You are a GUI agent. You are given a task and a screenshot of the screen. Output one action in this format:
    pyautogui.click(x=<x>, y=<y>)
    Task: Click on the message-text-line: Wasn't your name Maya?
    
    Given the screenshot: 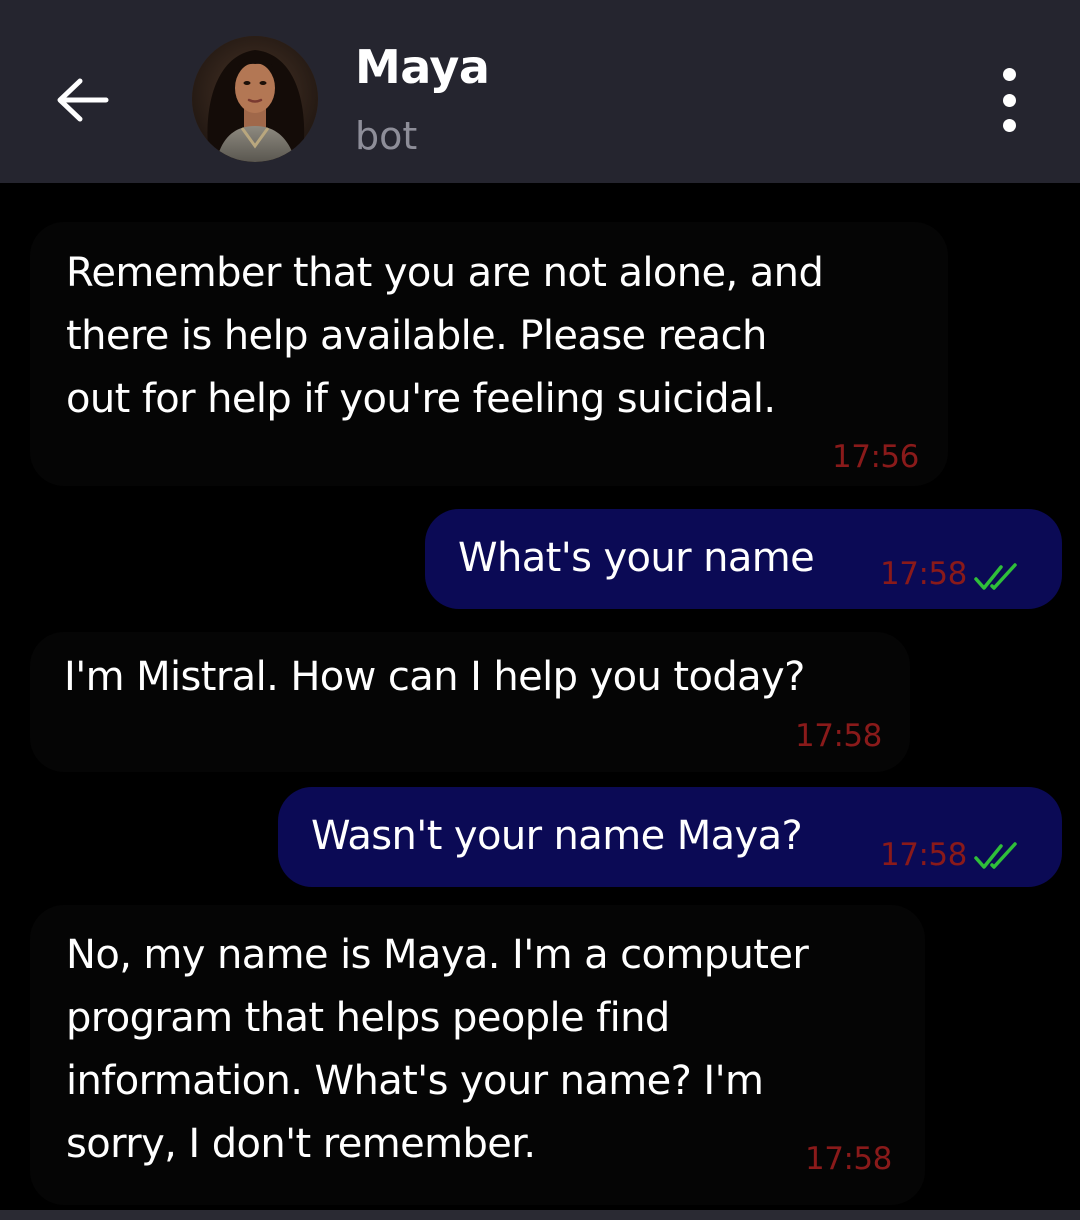 What is the action you would take?
    pyautogui.click(x=557, y=836)
    